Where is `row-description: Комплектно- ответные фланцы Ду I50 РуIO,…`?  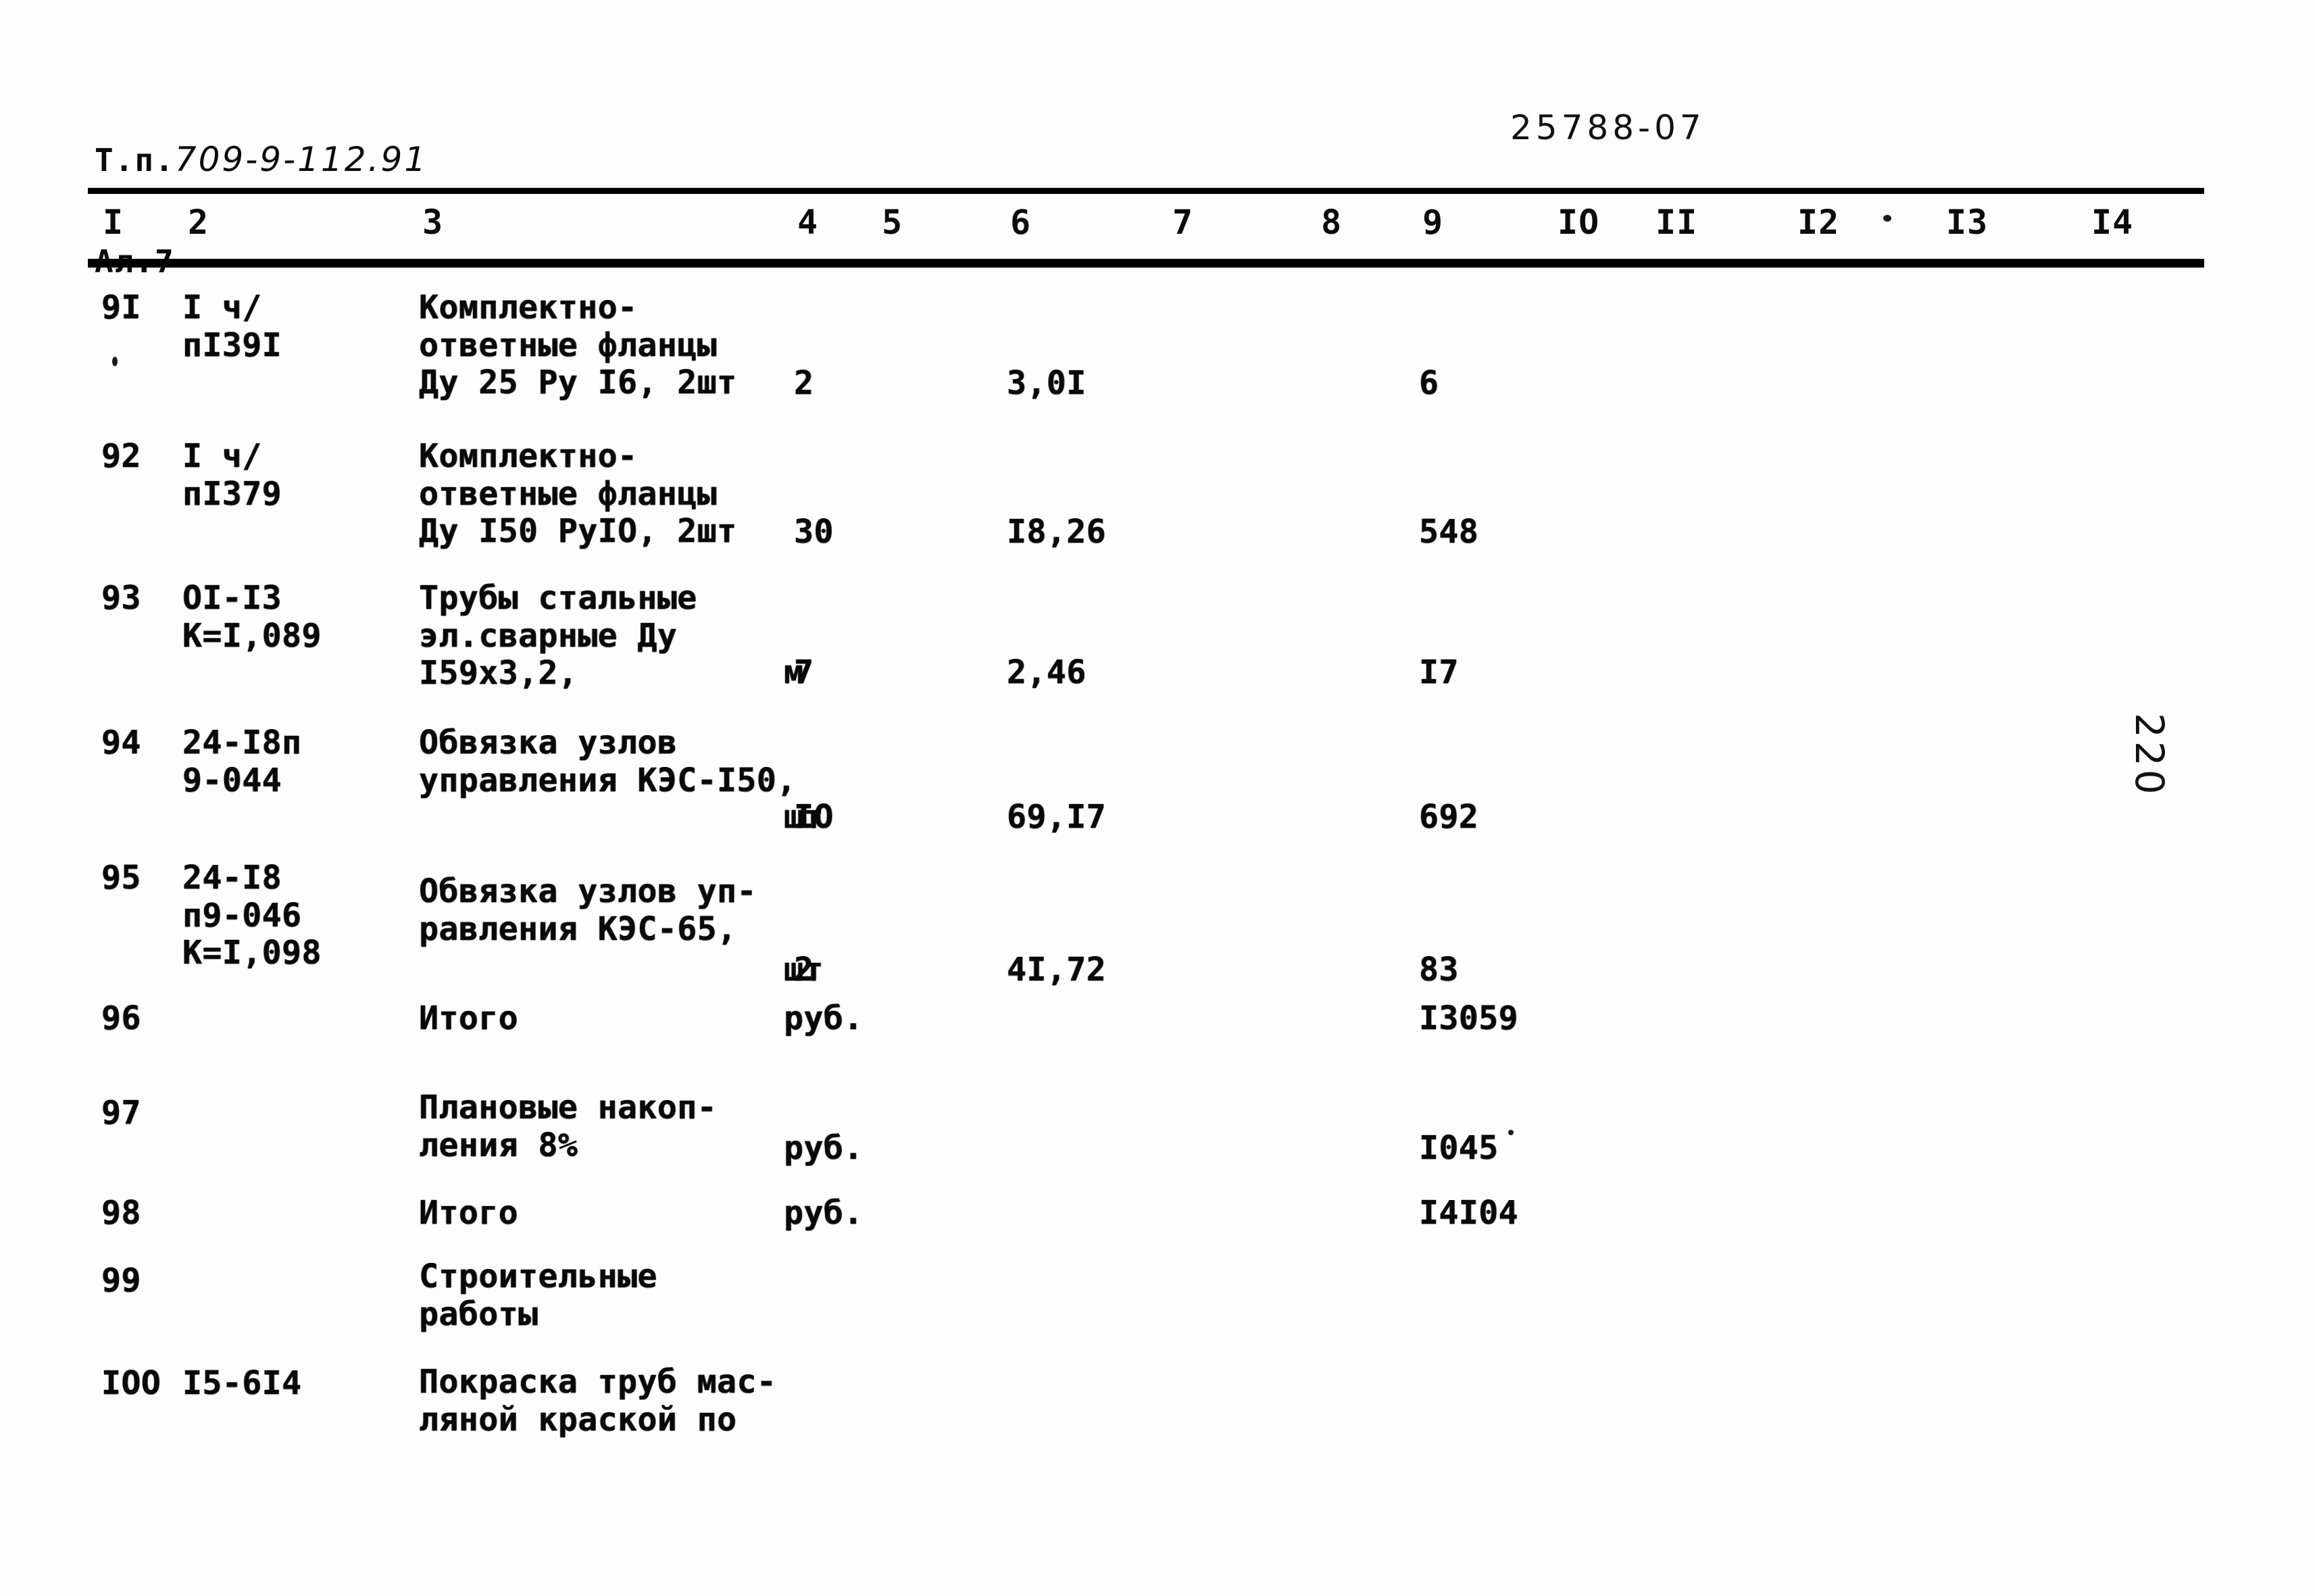
row-description: Комплектно- ответные фланцы Ду I50 РуIO,… is located at coordinates (578, 494).